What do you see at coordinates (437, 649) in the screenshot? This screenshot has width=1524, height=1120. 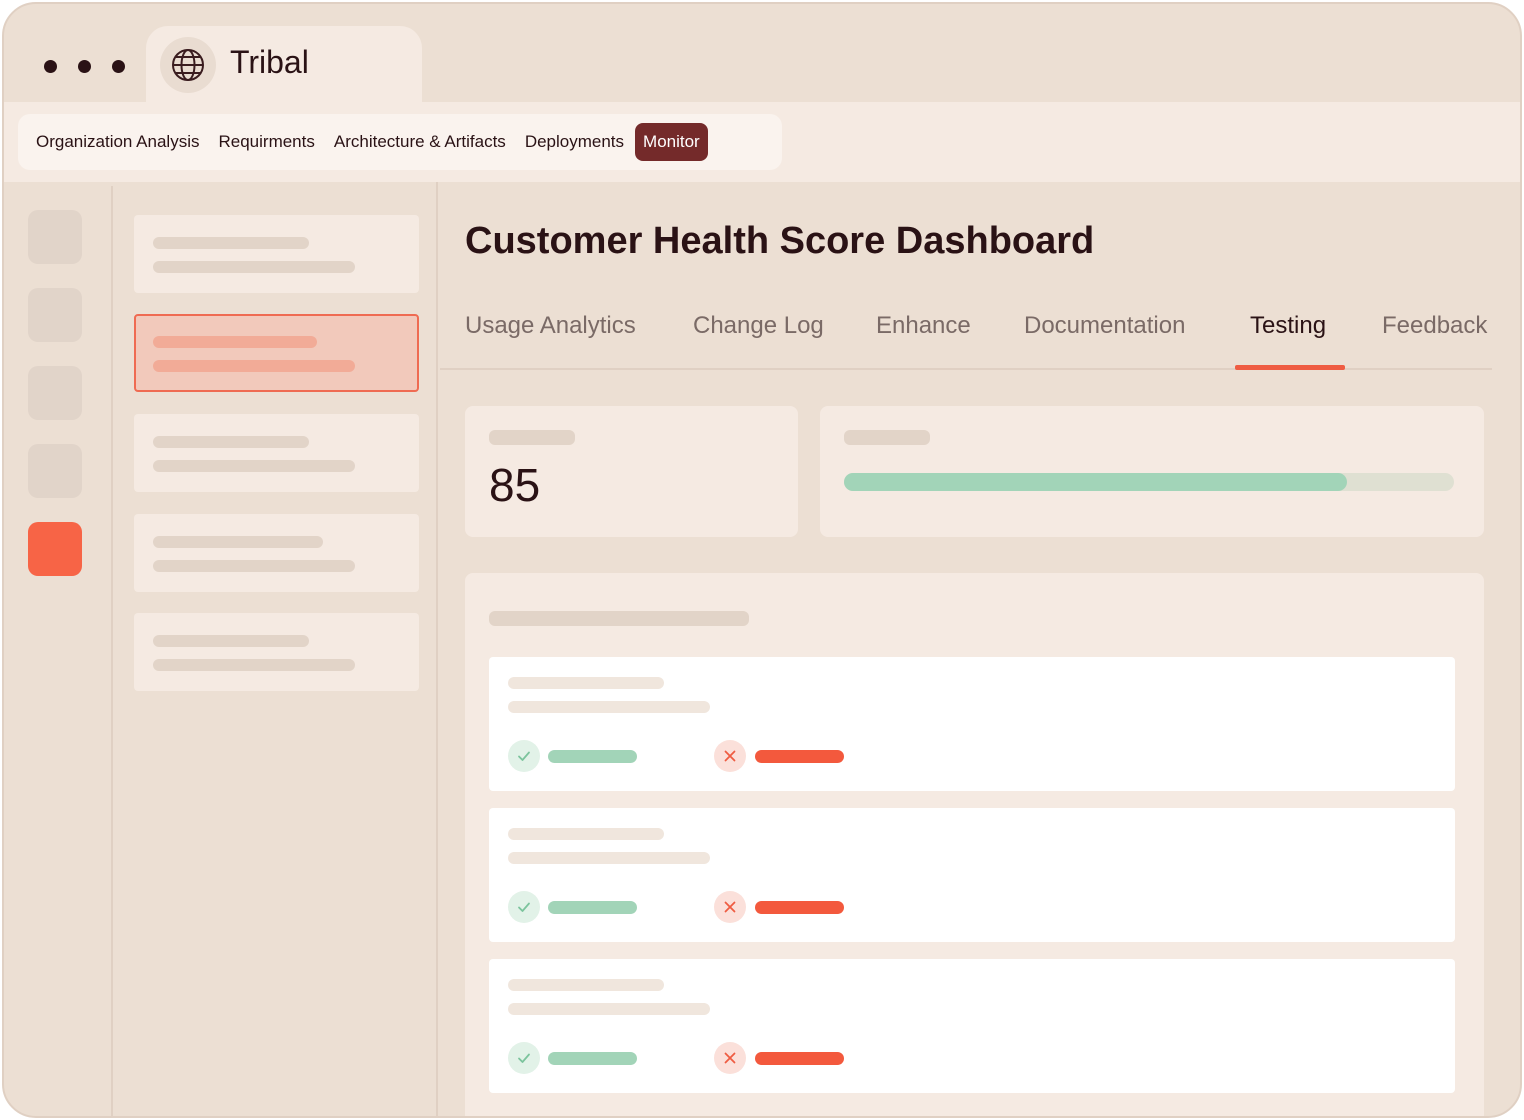 I see `list-divider` at bounding box center [437, 649].